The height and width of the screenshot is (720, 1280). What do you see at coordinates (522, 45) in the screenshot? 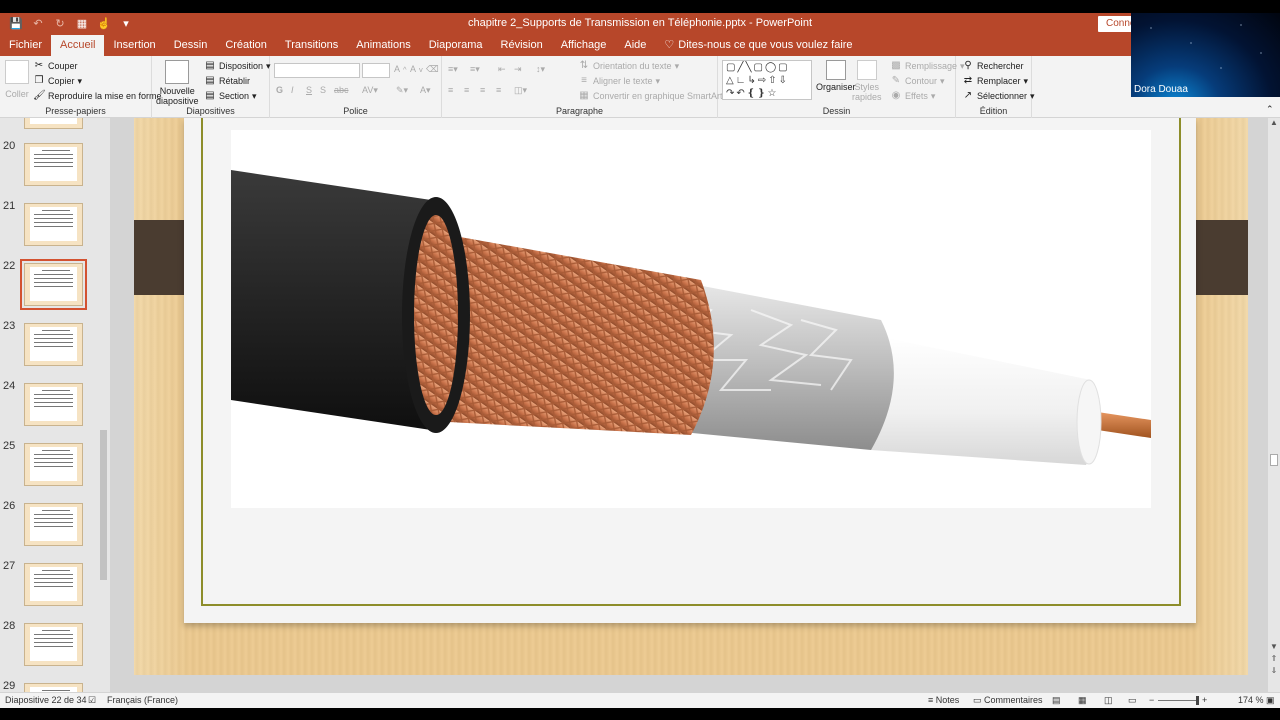
I see `tab-revision: Révision` at bounding box center [522, 45].